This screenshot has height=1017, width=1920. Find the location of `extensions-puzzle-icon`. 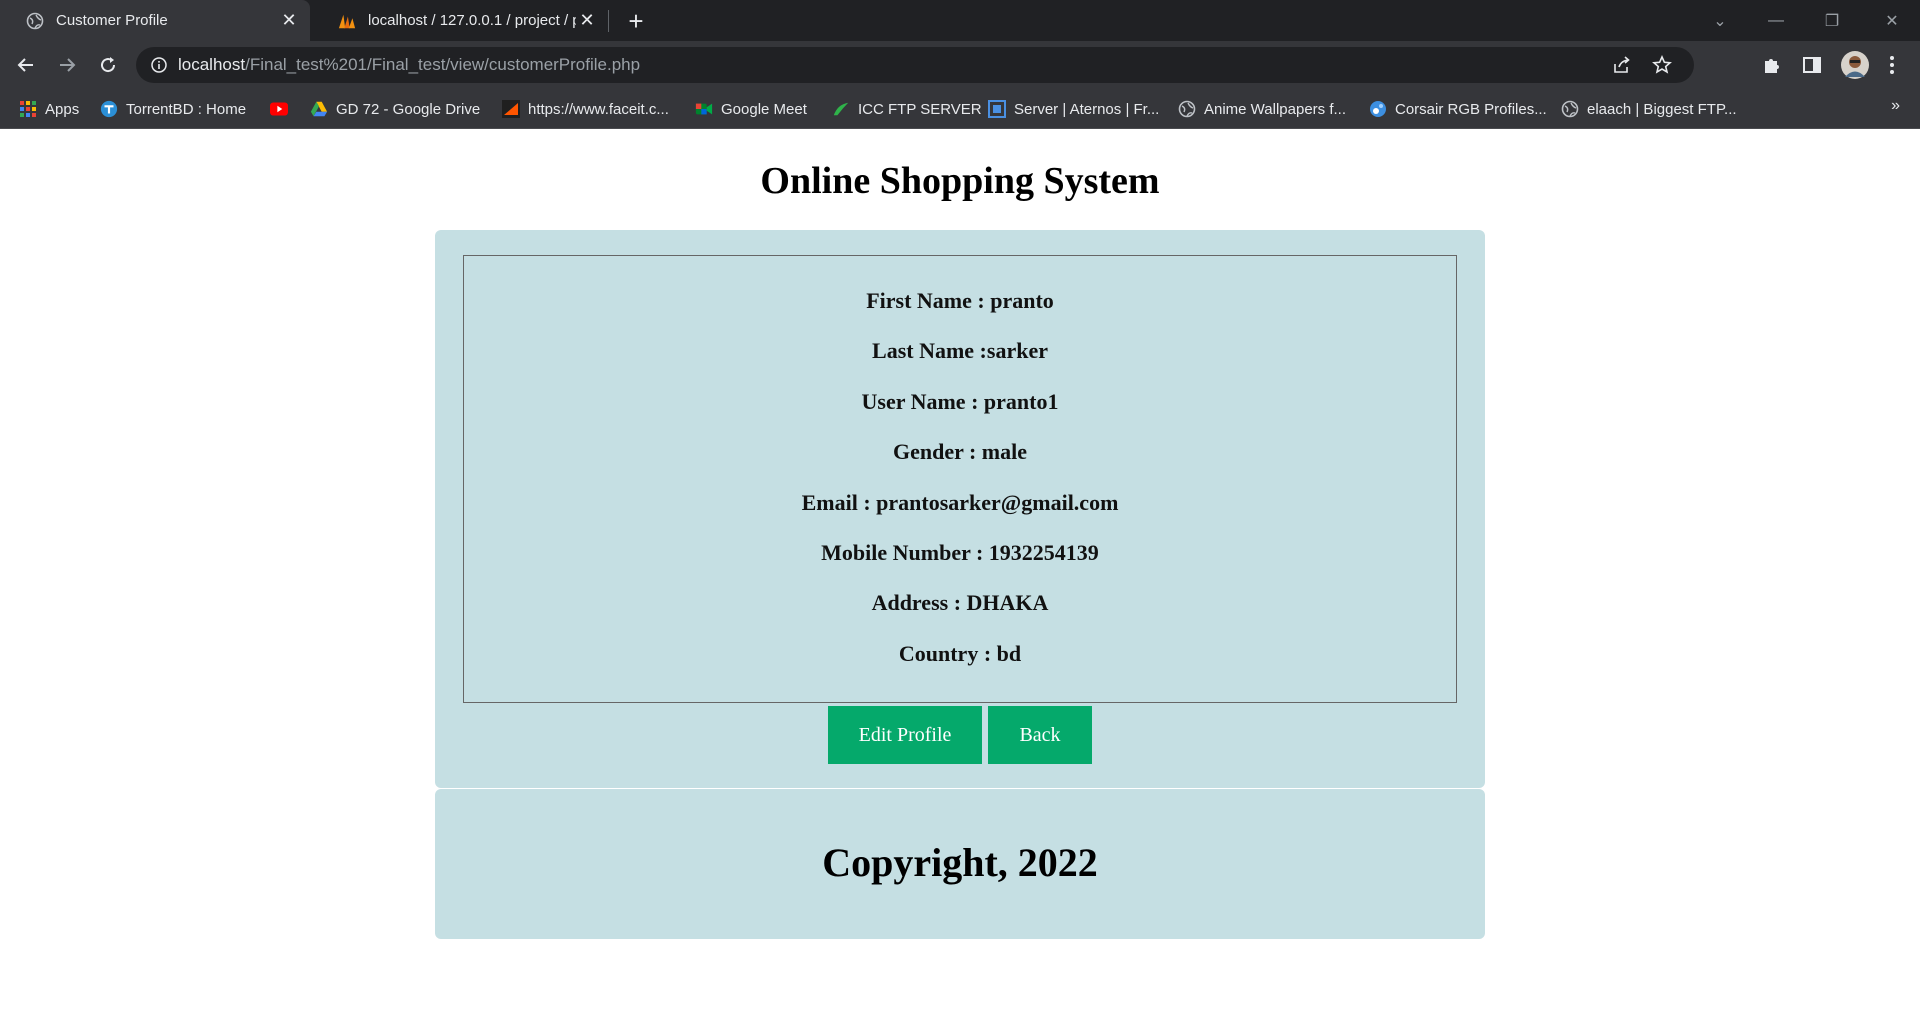

extensions-puzzle-icon is located at coordinates (1772, 65).